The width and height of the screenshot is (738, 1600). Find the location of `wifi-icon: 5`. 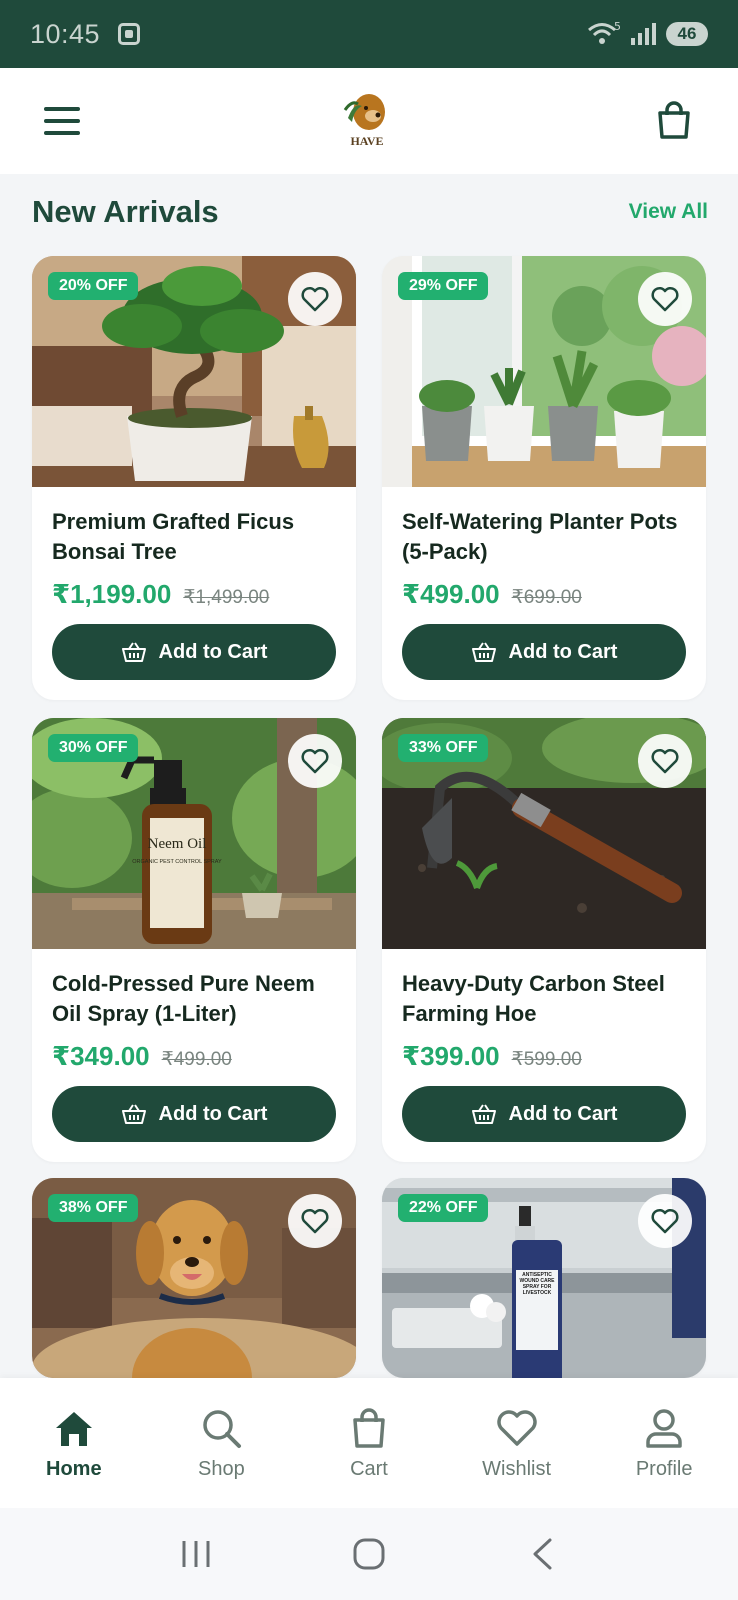

wifi-icon: 5 is located at coordinates (604, 32).